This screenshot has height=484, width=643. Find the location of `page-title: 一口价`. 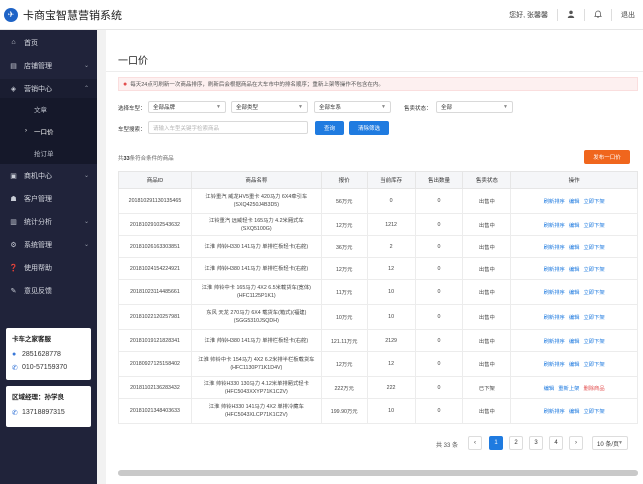

page-title: 一口价 is located at coordinates (133, 61).